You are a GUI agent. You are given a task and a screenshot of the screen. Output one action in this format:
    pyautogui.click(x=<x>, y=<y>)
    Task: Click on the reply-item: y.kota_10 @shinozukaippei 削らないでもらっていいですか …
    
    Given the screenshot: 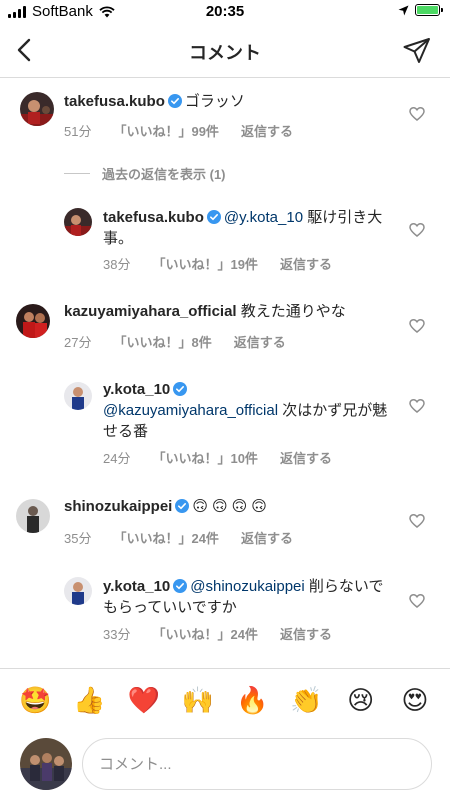 What is the action you would take?
    pyautogui.click(x=225, y=615)
    